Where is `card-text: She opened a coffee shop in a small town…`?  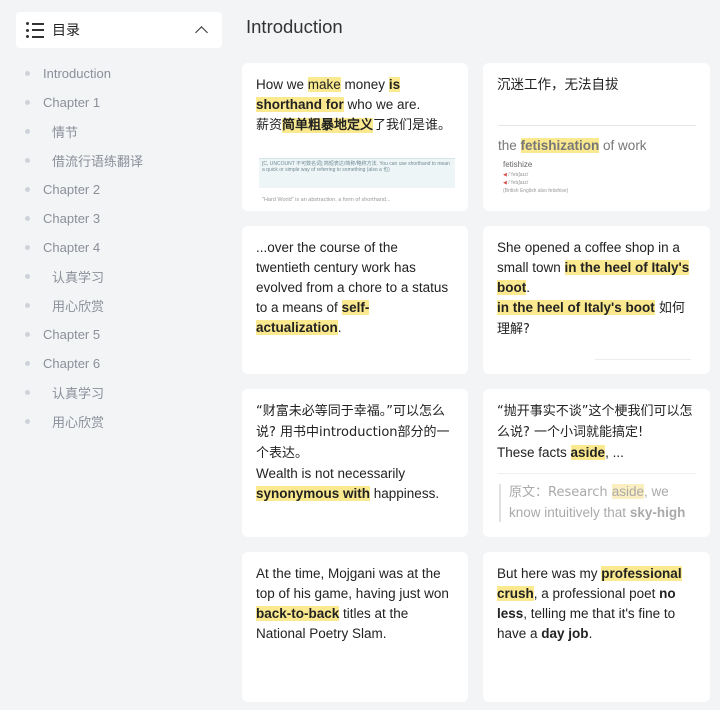
card-text: She opened a coffee shop in a small town… is located at coordinates (593, 288).